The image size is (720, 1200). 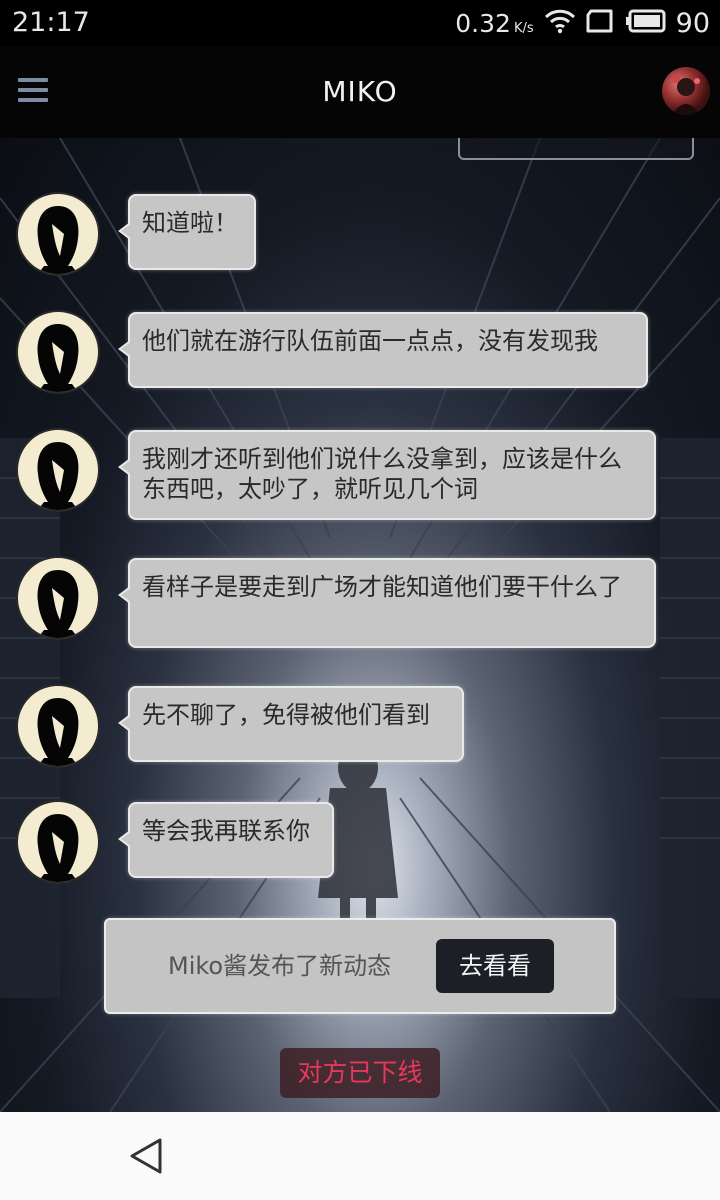 I want to click on status-bar: 21:17 0.32 K/s 90, so click(x=360, y=23).